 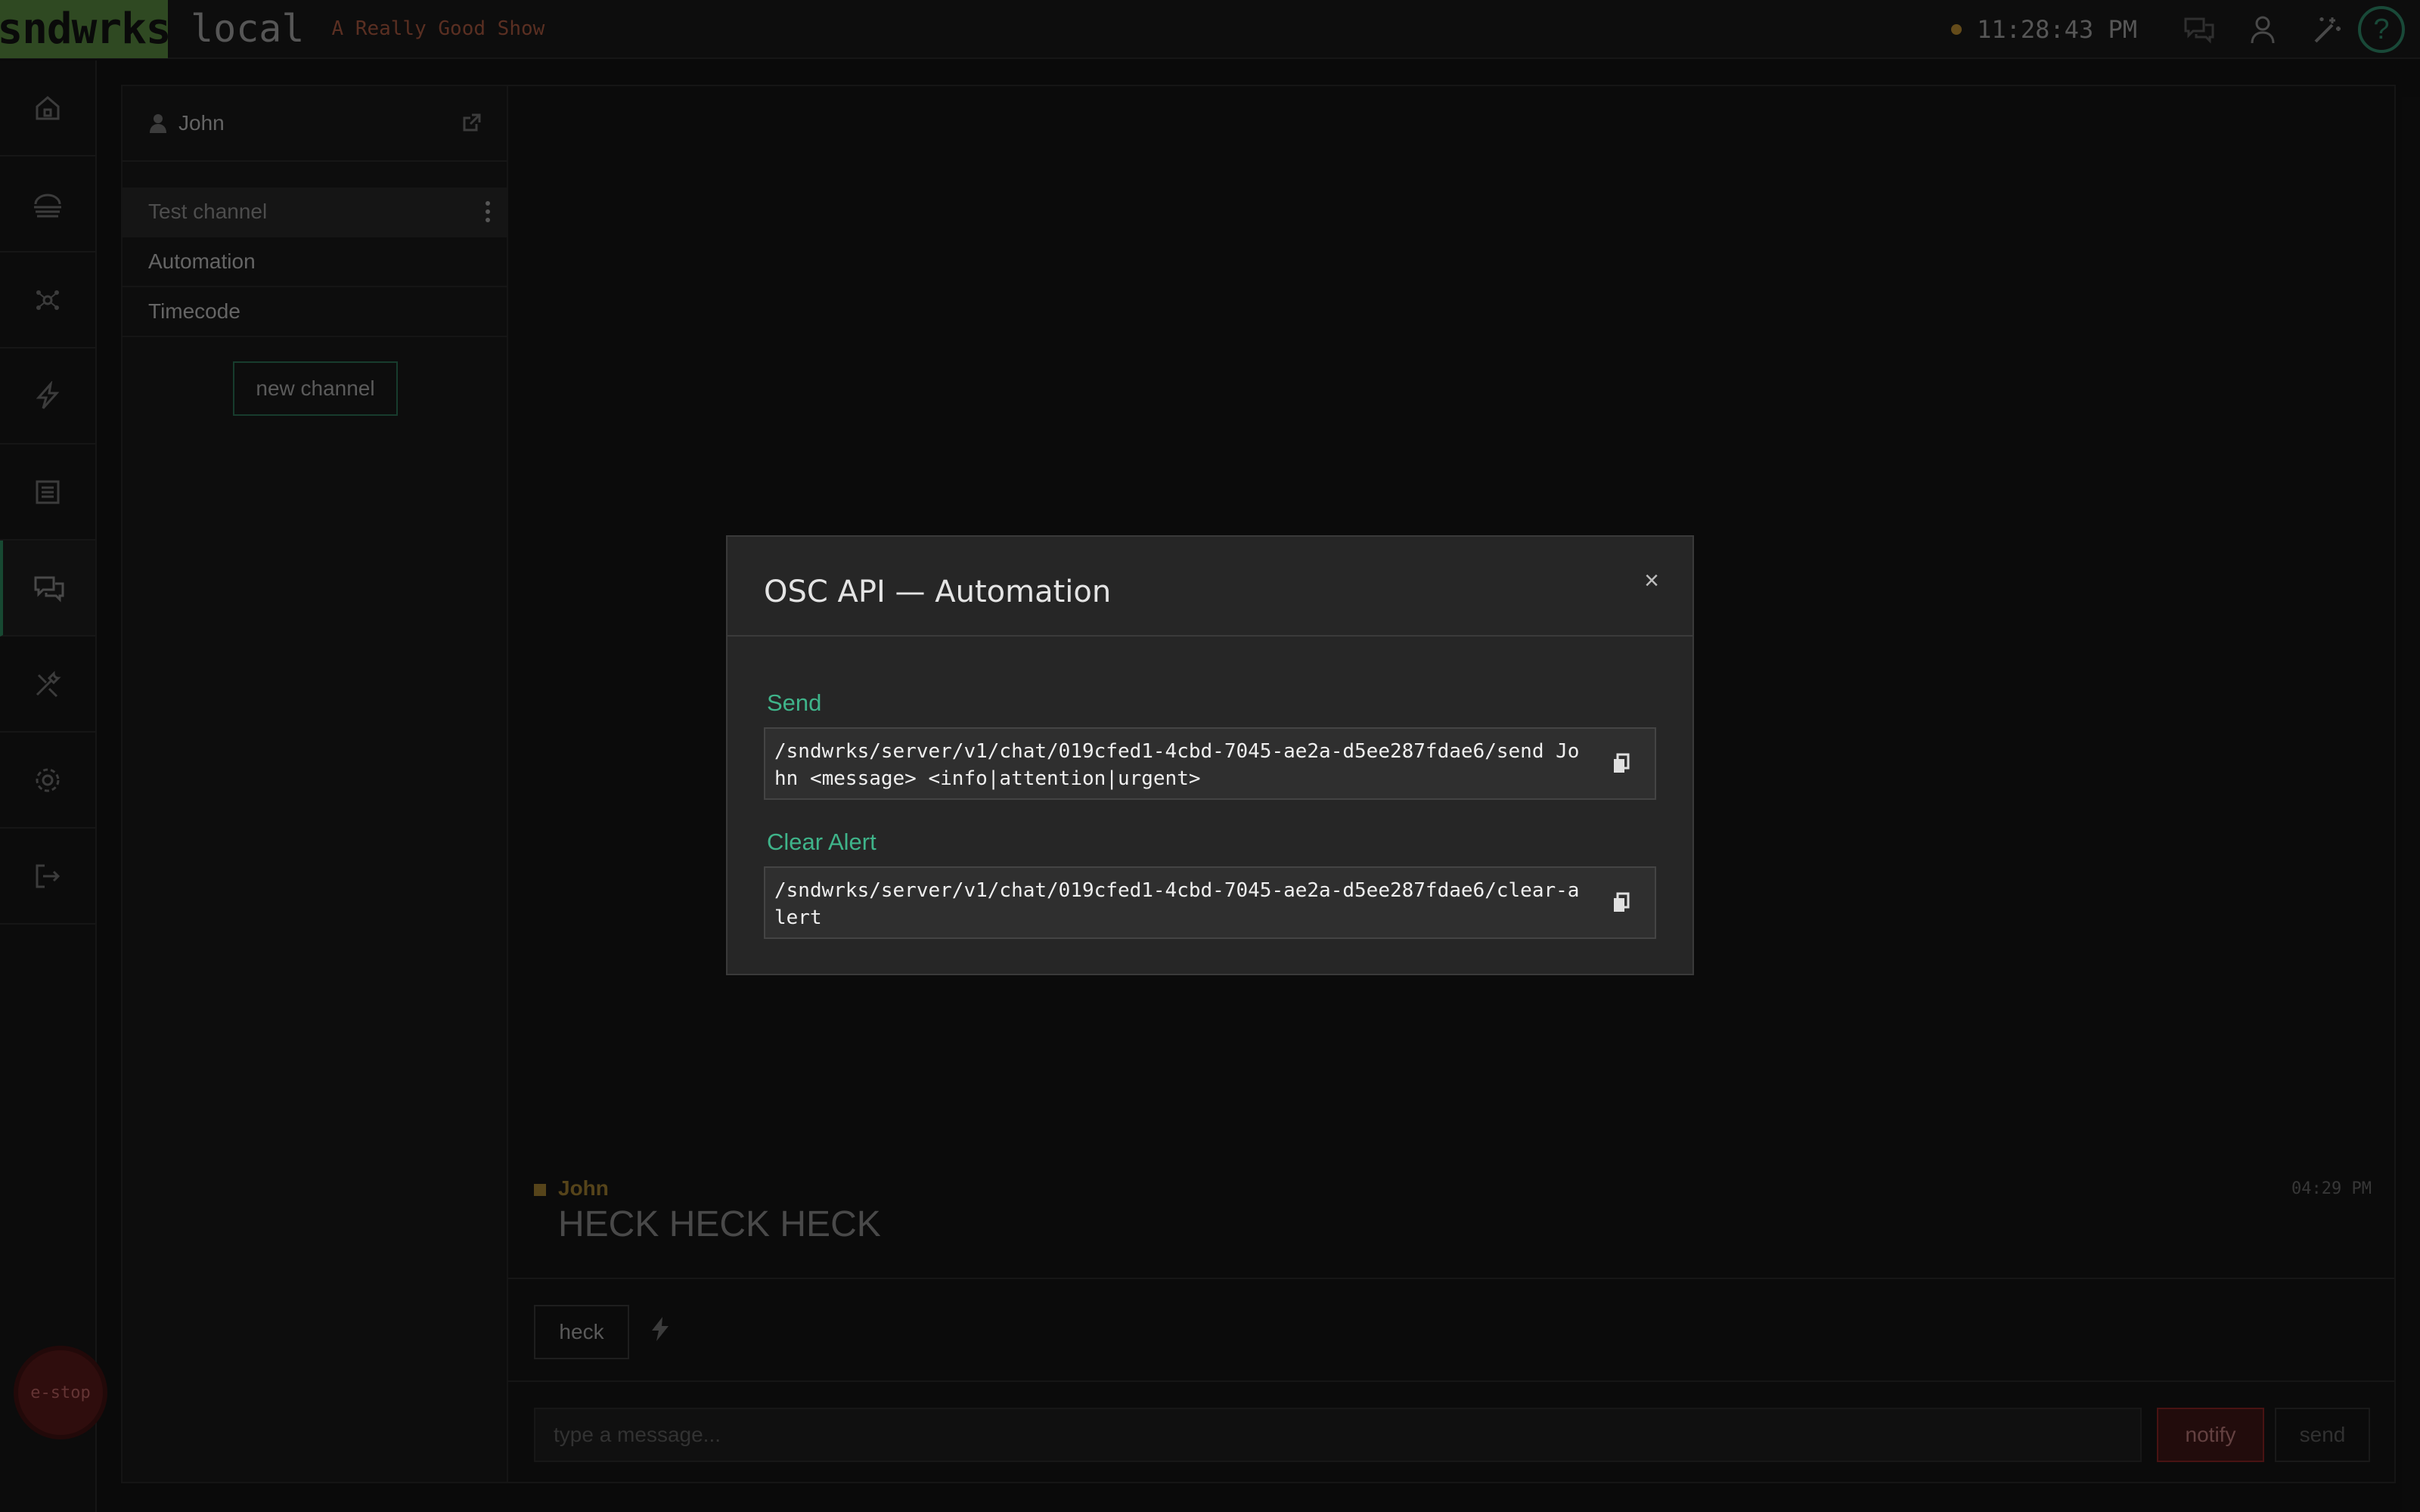 I want to click on close-icon: ×, so click(x=1652, y=580).